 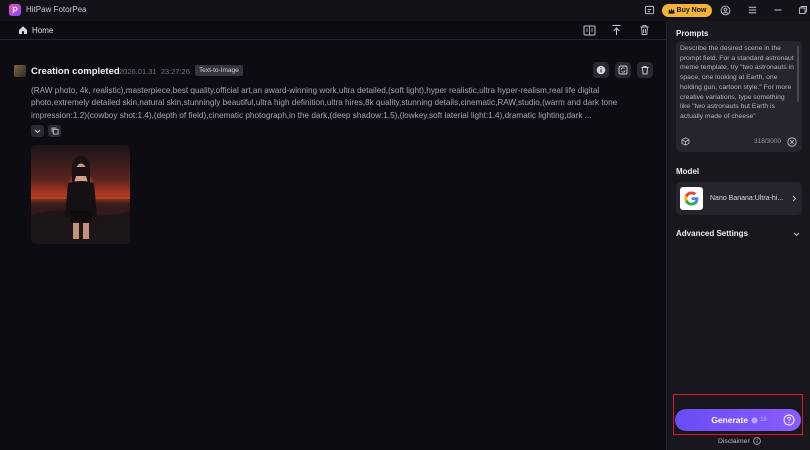 I want to click on expand-button, so click(x=37, y=131).